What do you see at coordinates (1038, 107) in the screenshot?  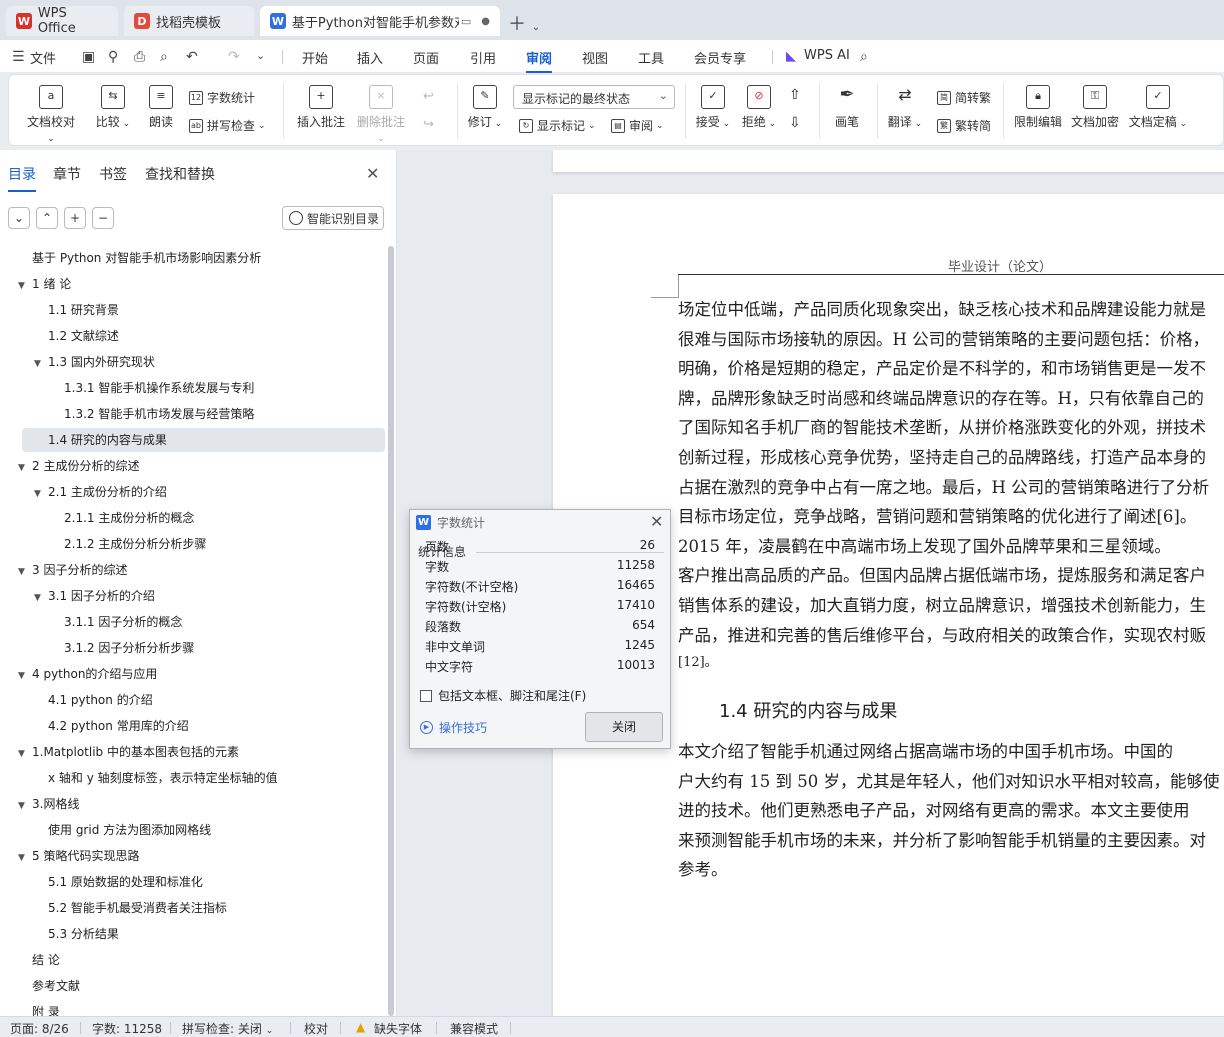 I see `restrict-edit-button: 🔒︎ 限制编辑` at bounding box center [1038, 107].